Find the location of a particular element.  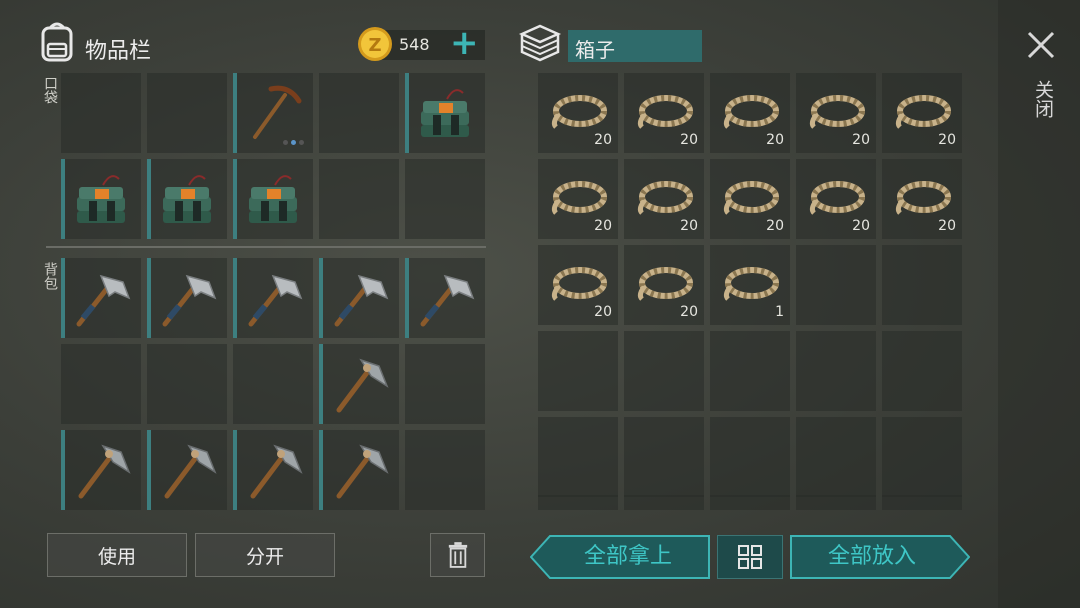

put-all-button: 全部放入 is located at coordinates (880, 557).